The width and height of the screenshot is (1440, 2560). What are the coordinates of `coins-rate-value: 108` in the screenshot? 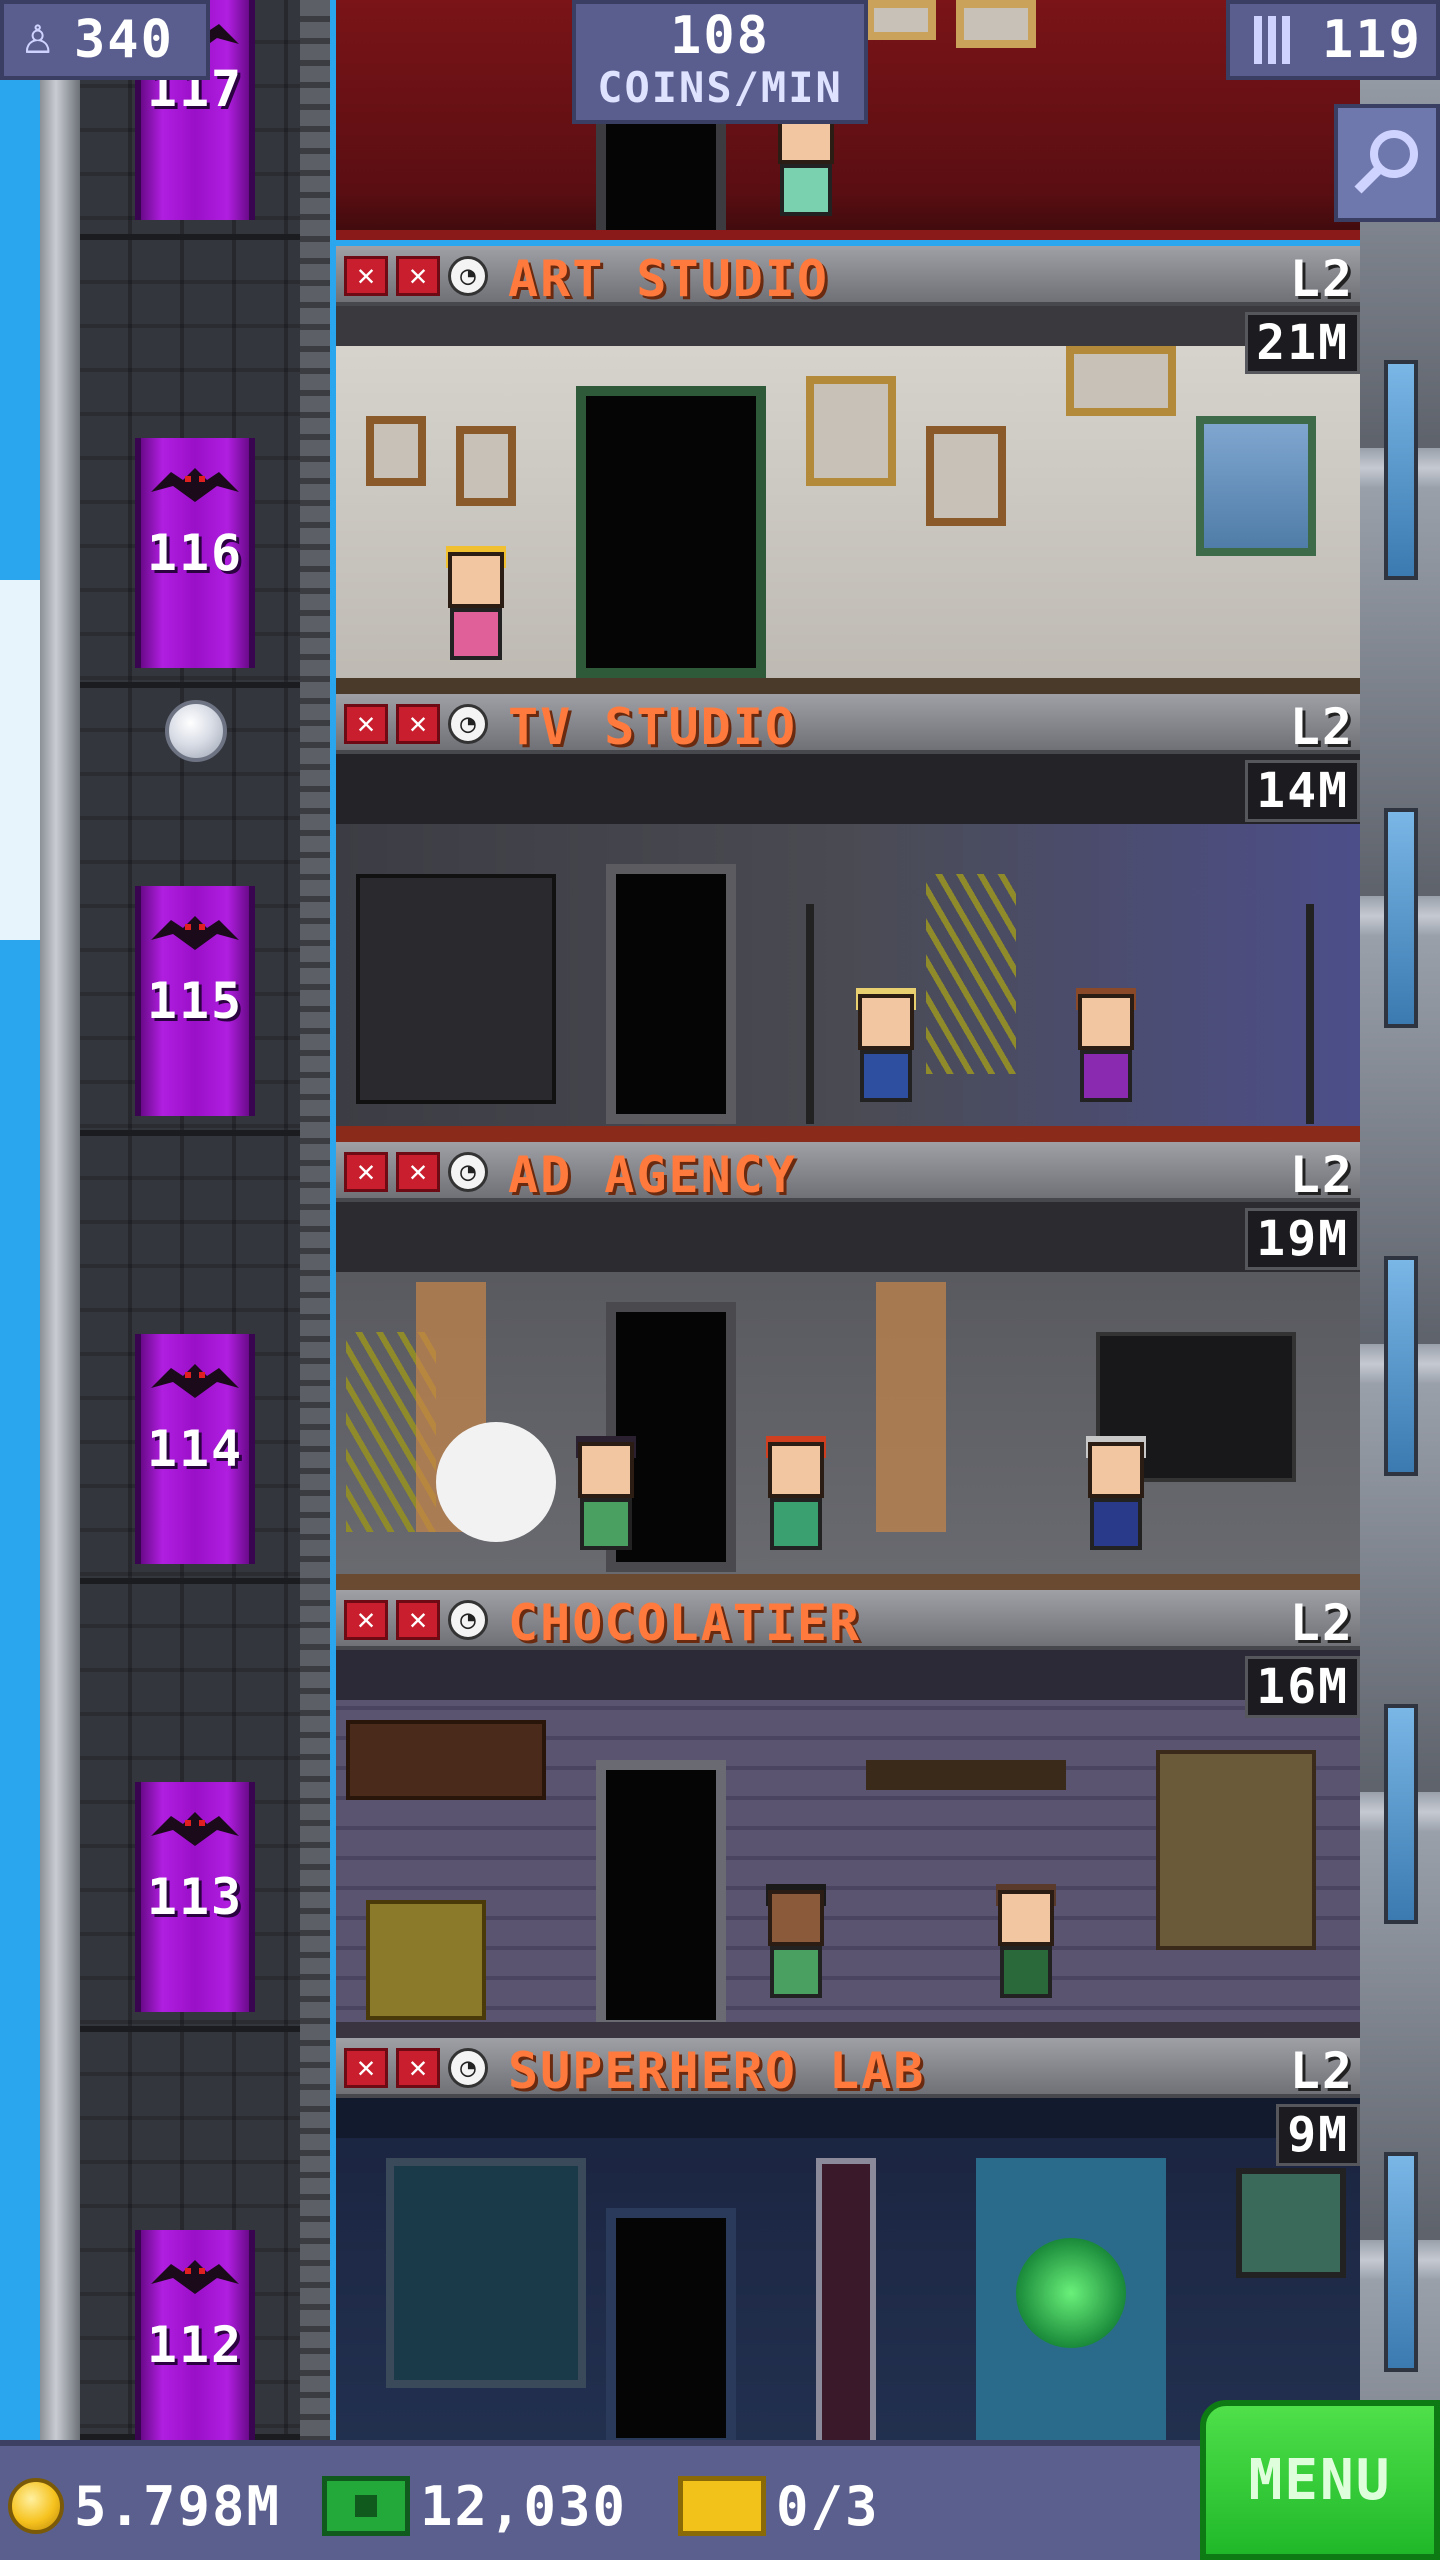 It's located at (720, 36).